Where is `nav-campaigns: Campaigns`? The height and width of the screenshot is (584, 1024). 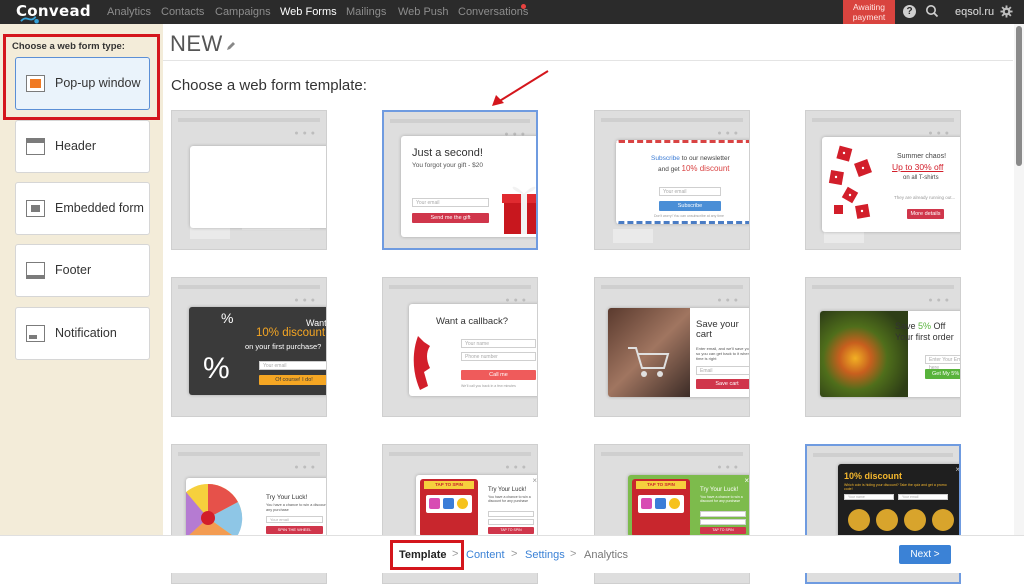 nav-campaigns: Campaigns is located at coordinates (243, 12).